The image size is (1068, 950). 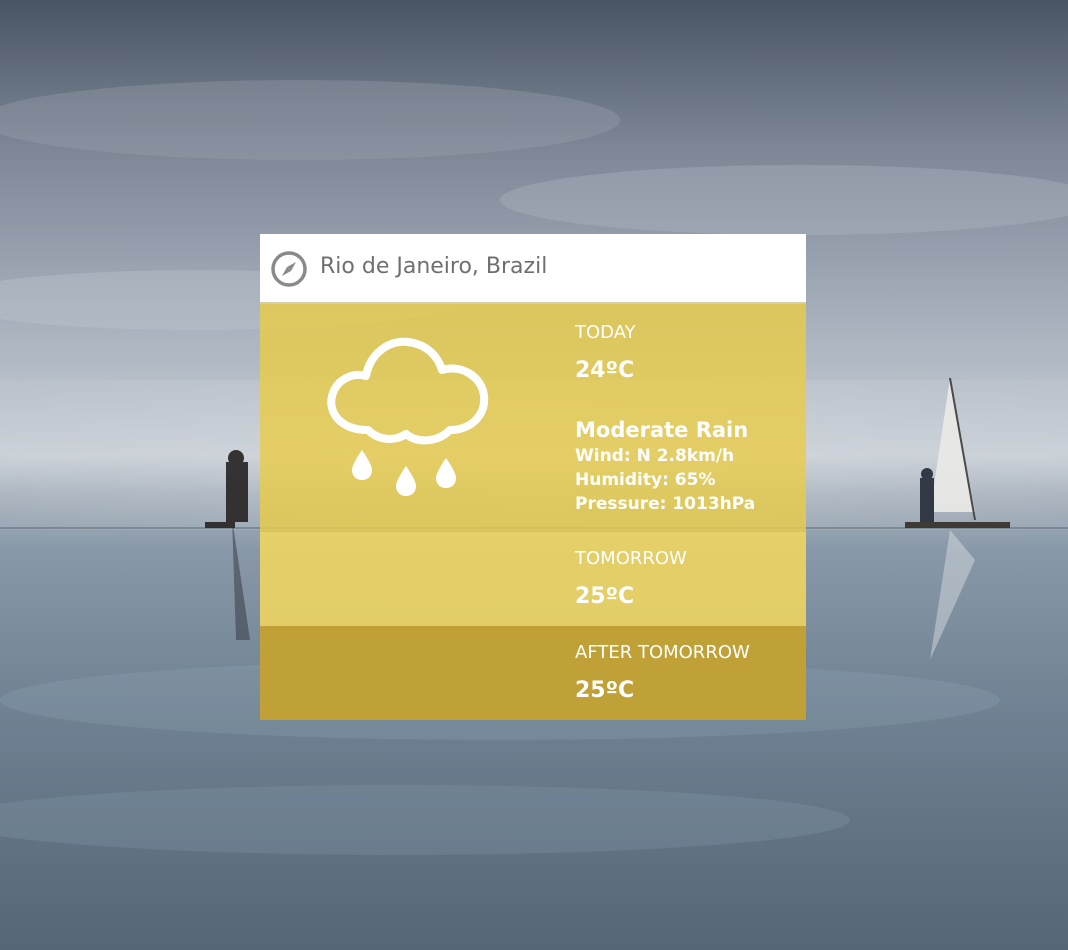 I want to click on location-name: Rio de Janeiro, Brazil, so click(x=434, y=266).